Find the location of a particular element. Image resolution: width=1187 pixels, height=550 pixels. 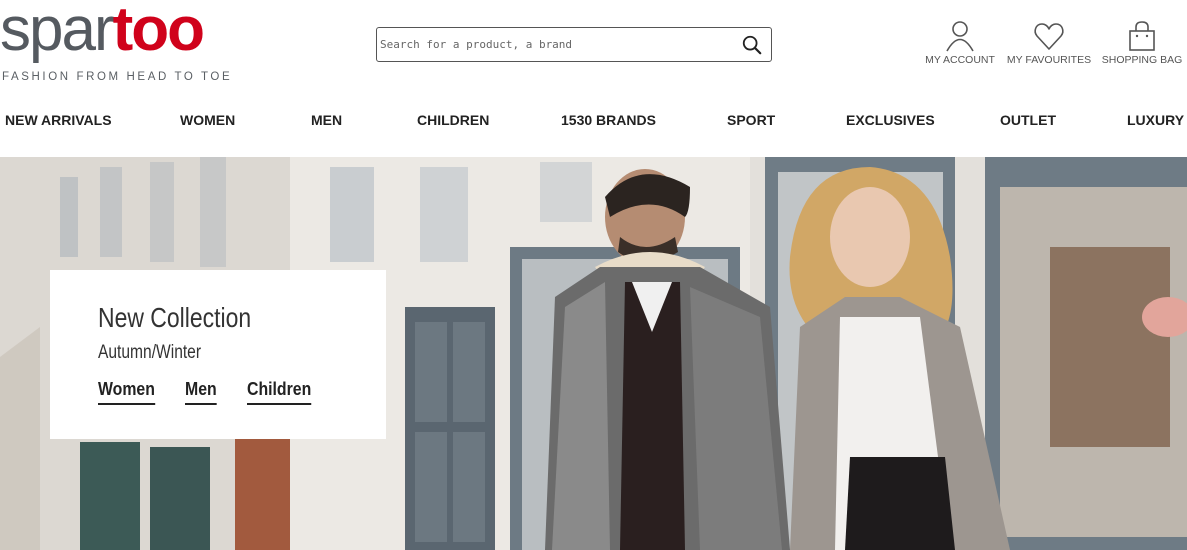

nav-brands: 1530 BRANDS is located at coordinates (608, 120).